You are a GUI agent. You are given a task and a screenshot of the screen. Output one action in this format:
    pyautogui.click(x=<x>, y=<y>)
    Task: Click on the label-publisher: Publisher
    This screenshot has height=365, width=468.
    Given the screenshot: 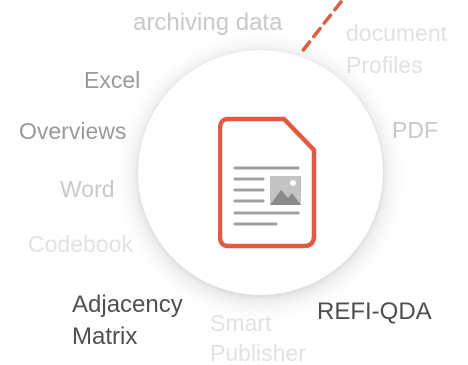 What is the action you would take?
    pyautogui.click(x=258, y=352)
    